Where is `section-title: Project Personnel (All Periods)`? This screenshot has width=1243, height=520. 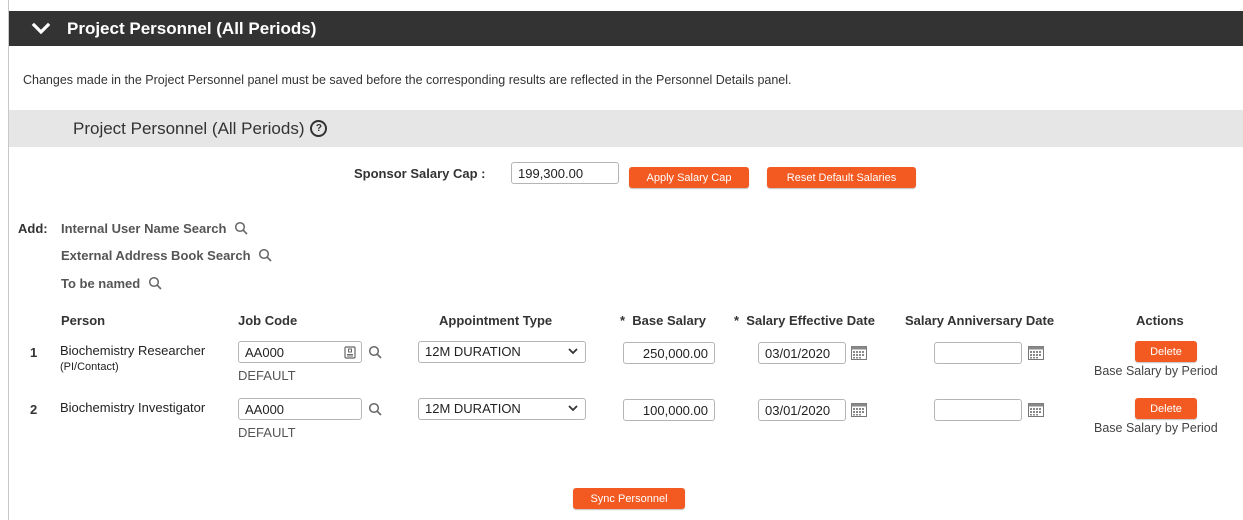
section-title: Project Personnel (All Periods) is located at coordinates (189, 128).